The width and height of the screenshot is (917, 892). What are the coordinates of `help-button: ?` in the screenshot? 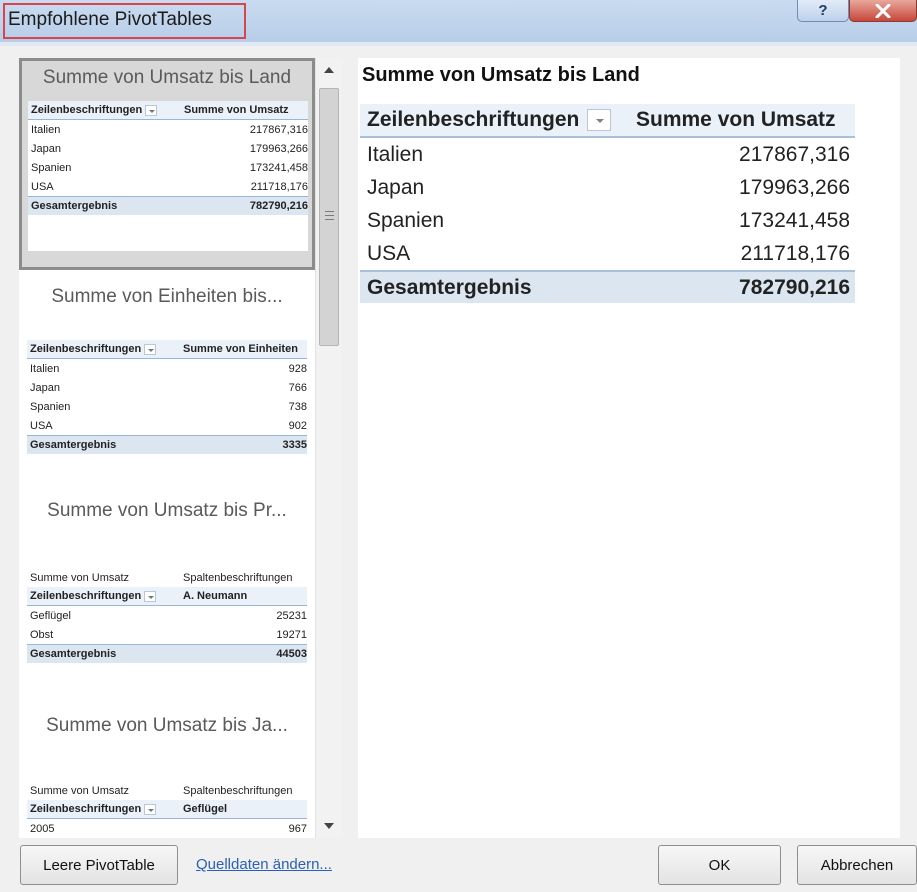 It's located at (823, 11).